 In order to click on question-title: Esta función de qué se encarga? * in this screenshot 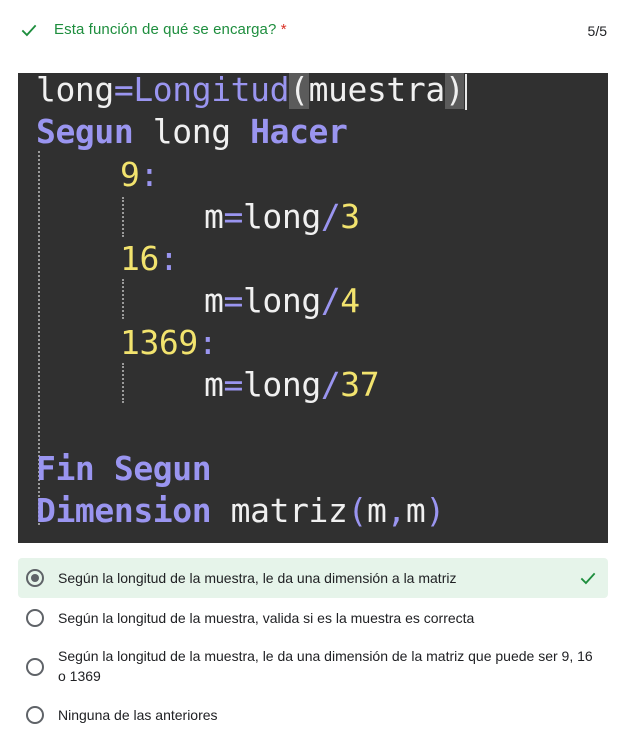, I will do `click(170, 29)`.